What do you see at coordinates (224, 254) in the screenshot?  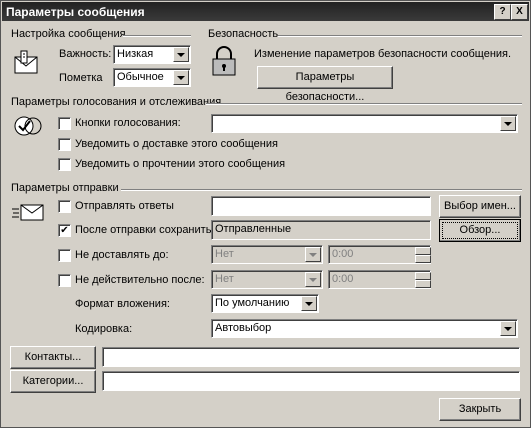 I see `deliver-after-date-value: Нет` at bounding box center [224, 254].